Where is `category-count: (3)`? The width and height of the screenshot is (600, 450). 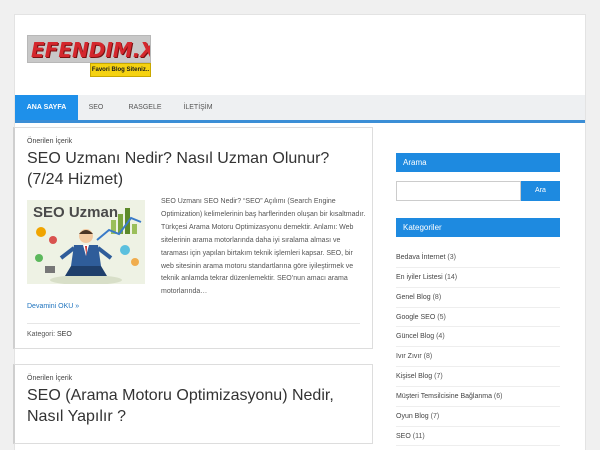
category-count: (3) is located at coordinates (451, 257).